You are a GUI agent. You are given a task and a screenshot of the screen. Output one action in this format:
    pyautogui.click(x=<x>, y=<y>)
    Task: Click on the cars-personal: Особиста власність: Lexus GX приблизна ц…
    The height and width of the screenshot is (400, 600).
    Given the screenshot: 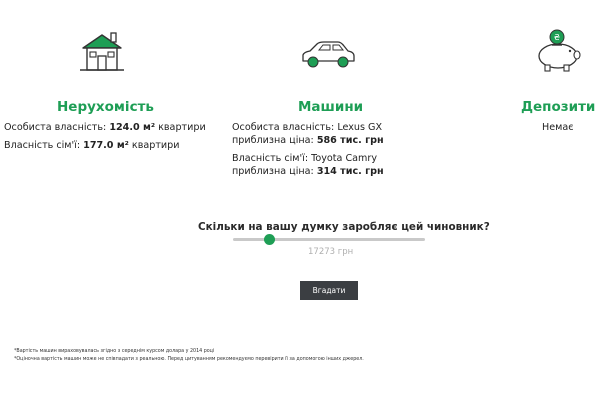 What is the action you would take?
    pyautogui.click(x=308, y=134)
    